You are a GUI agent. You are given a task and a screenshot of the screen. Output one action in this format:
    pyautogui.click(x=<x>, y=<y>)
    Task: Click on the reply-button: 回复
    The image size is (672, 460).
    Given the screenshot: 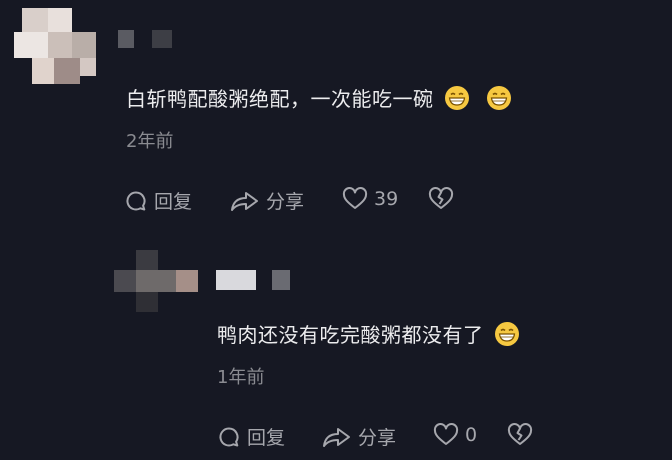 What is the action you would take?
    pyautogui.click(x=158, y=200)
    